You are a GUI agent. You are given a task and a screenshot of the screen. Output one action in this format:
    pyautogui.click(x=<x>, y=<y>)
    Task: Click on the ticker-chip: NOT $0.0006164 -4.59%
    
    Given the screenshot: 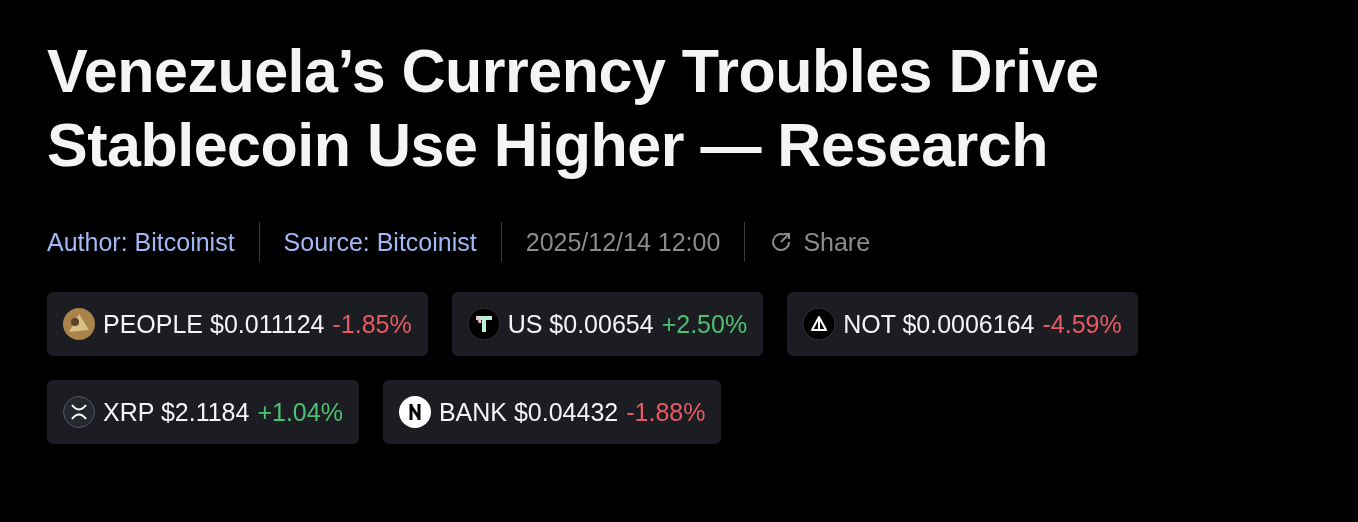 What is the action you would take?
    pyautogui.click(x=962, y=324)
    